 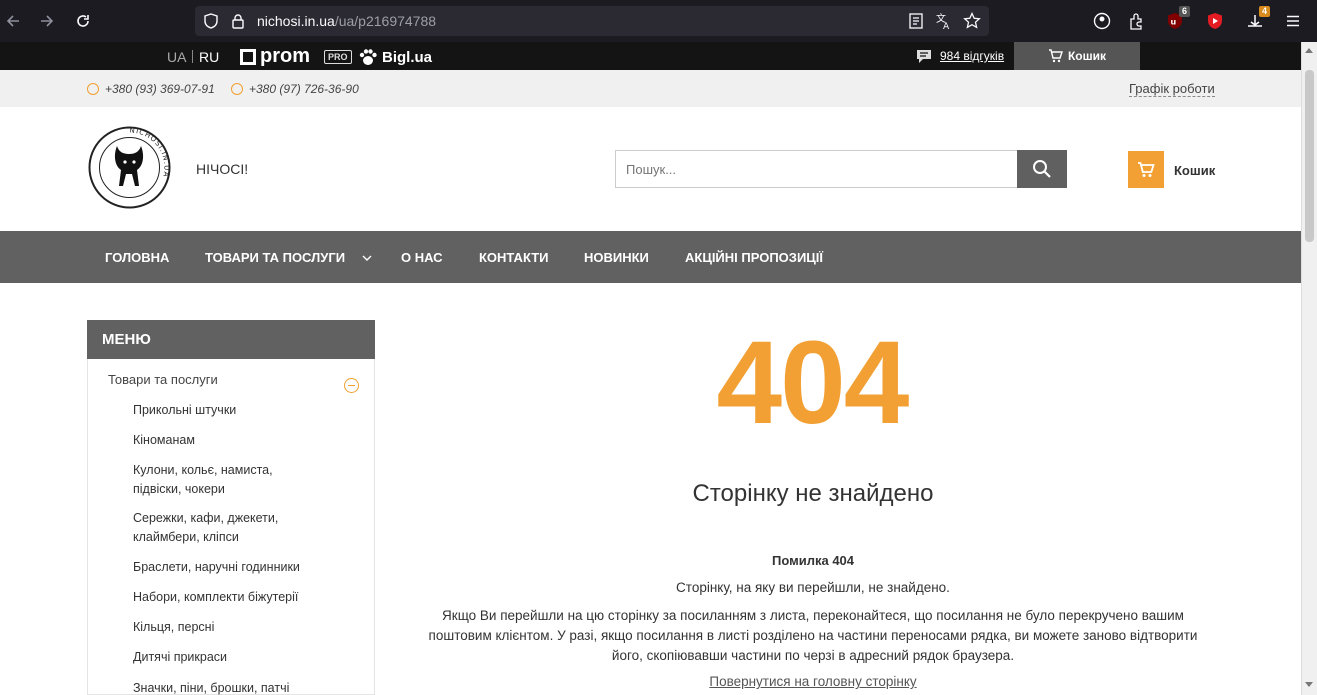 I want to click on back-home-link: Повернутися на головну сторінку, so click(x=813, y=681).